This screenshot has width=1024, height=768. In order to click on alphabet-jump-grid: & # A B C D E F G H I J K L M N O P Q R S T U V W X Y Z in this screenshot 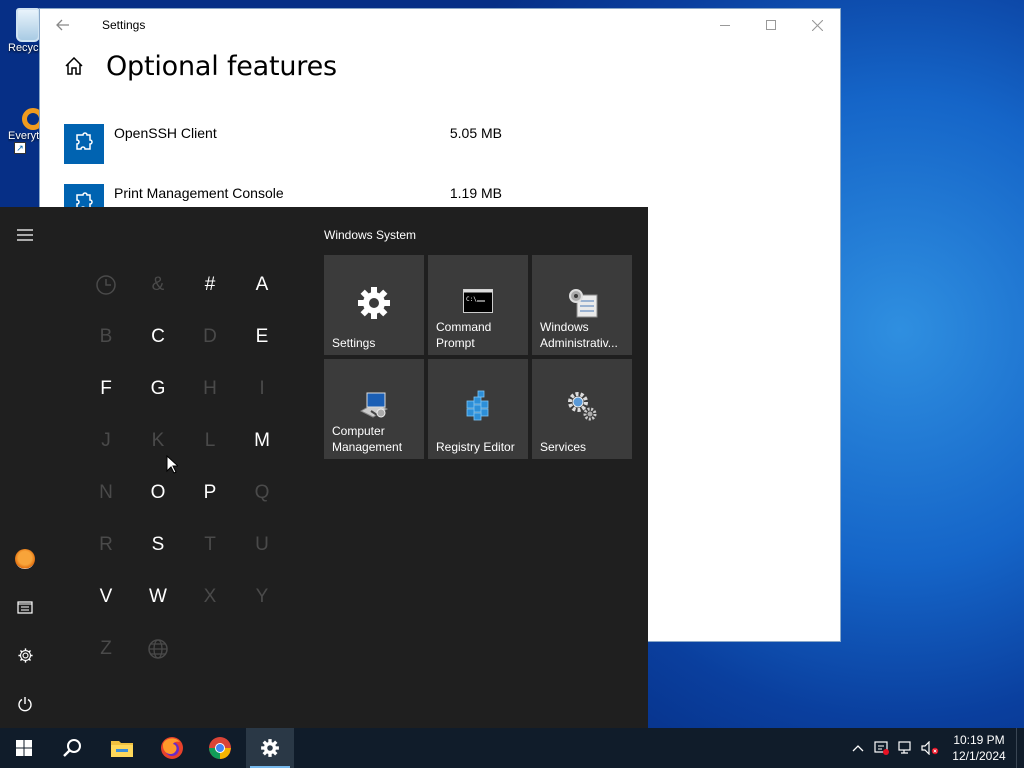, I will do `click(185, 467)`.